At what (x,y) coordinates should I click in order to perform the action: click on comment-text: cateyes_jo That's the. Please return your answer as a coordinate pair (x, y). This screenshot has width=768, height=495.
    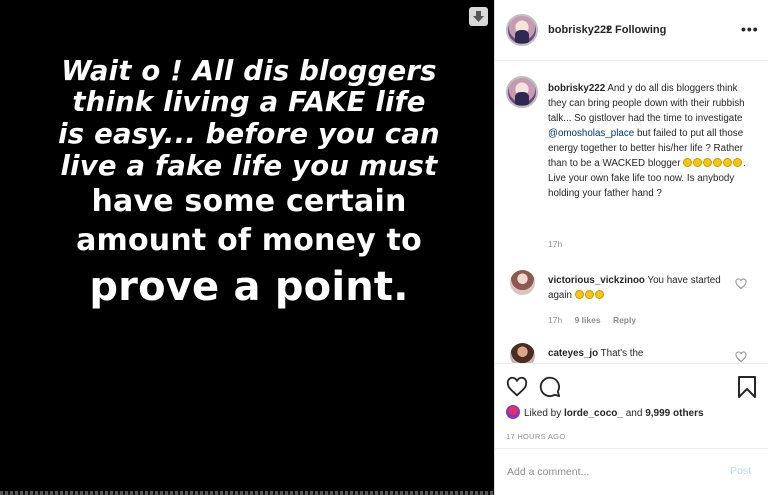
    Looking at the image, I should click on (639, 353).